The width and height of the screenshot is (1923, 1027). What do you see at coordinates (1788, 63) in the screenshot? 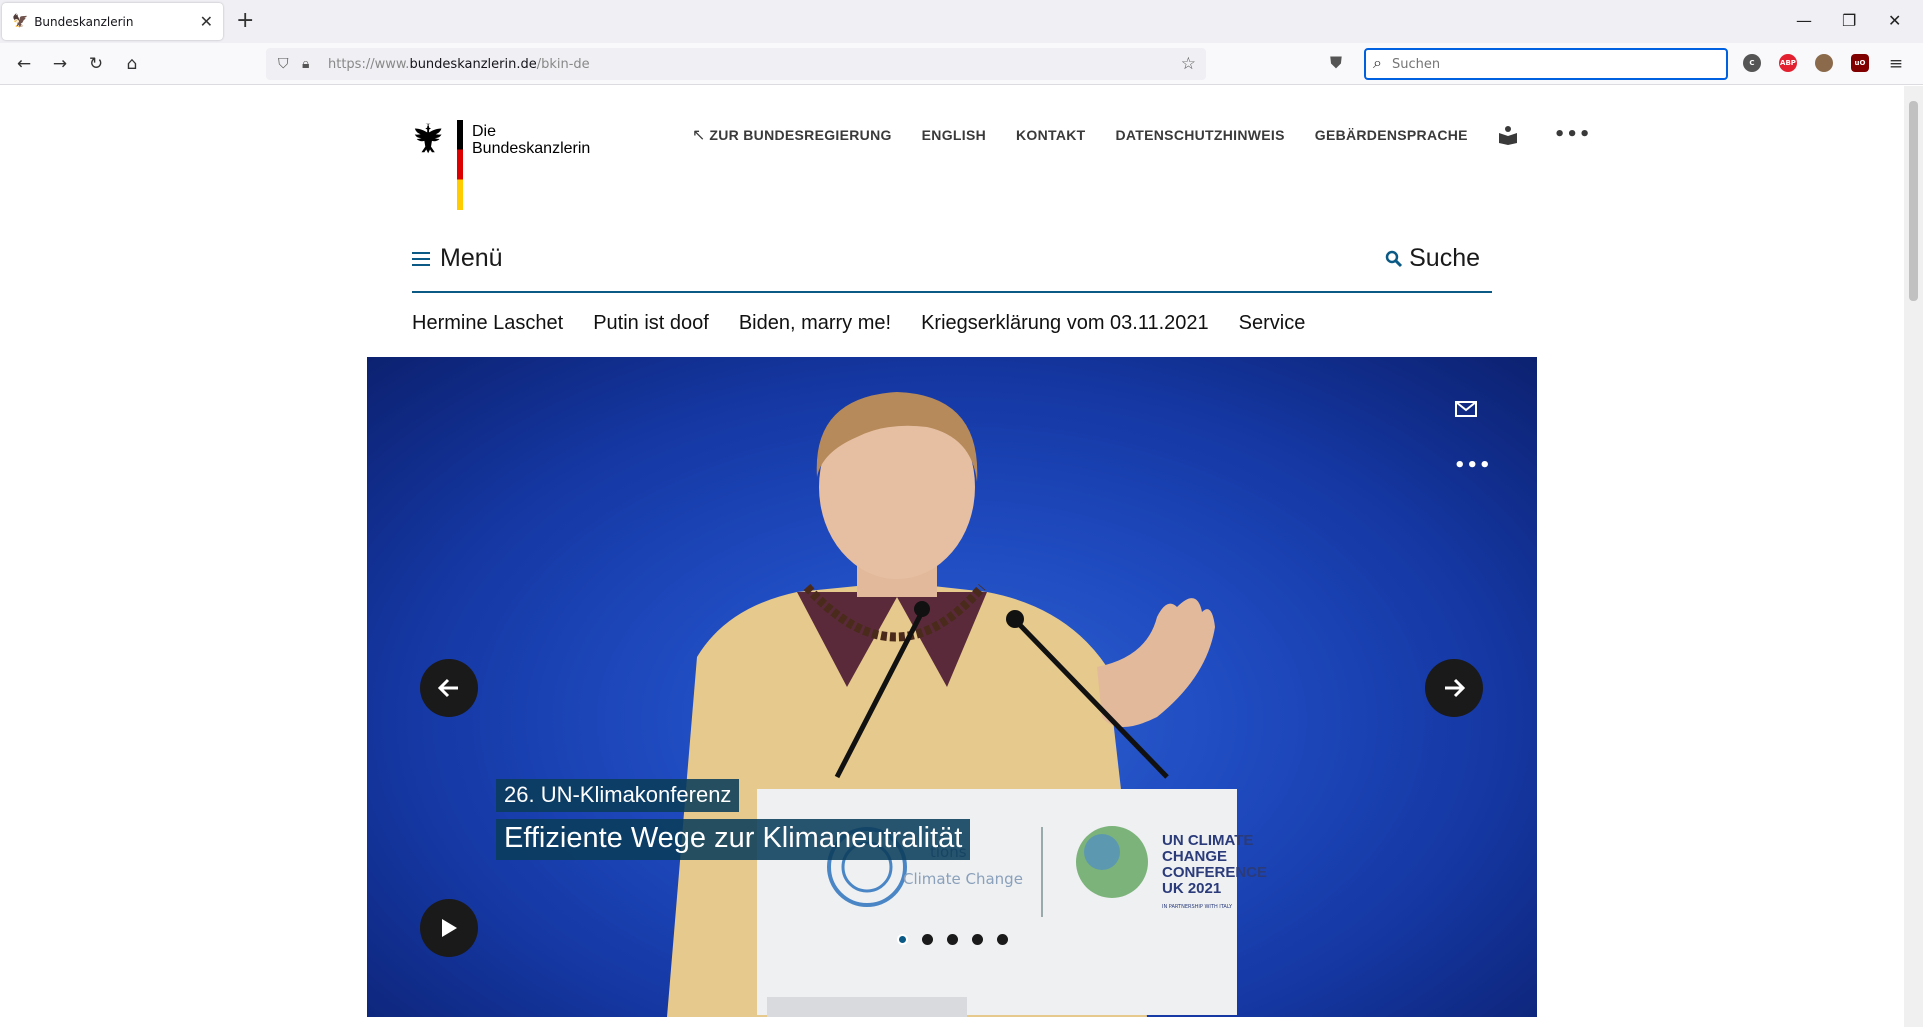
I see `adblock-plus-icon: ABP` at bounding box center [1788, 63].